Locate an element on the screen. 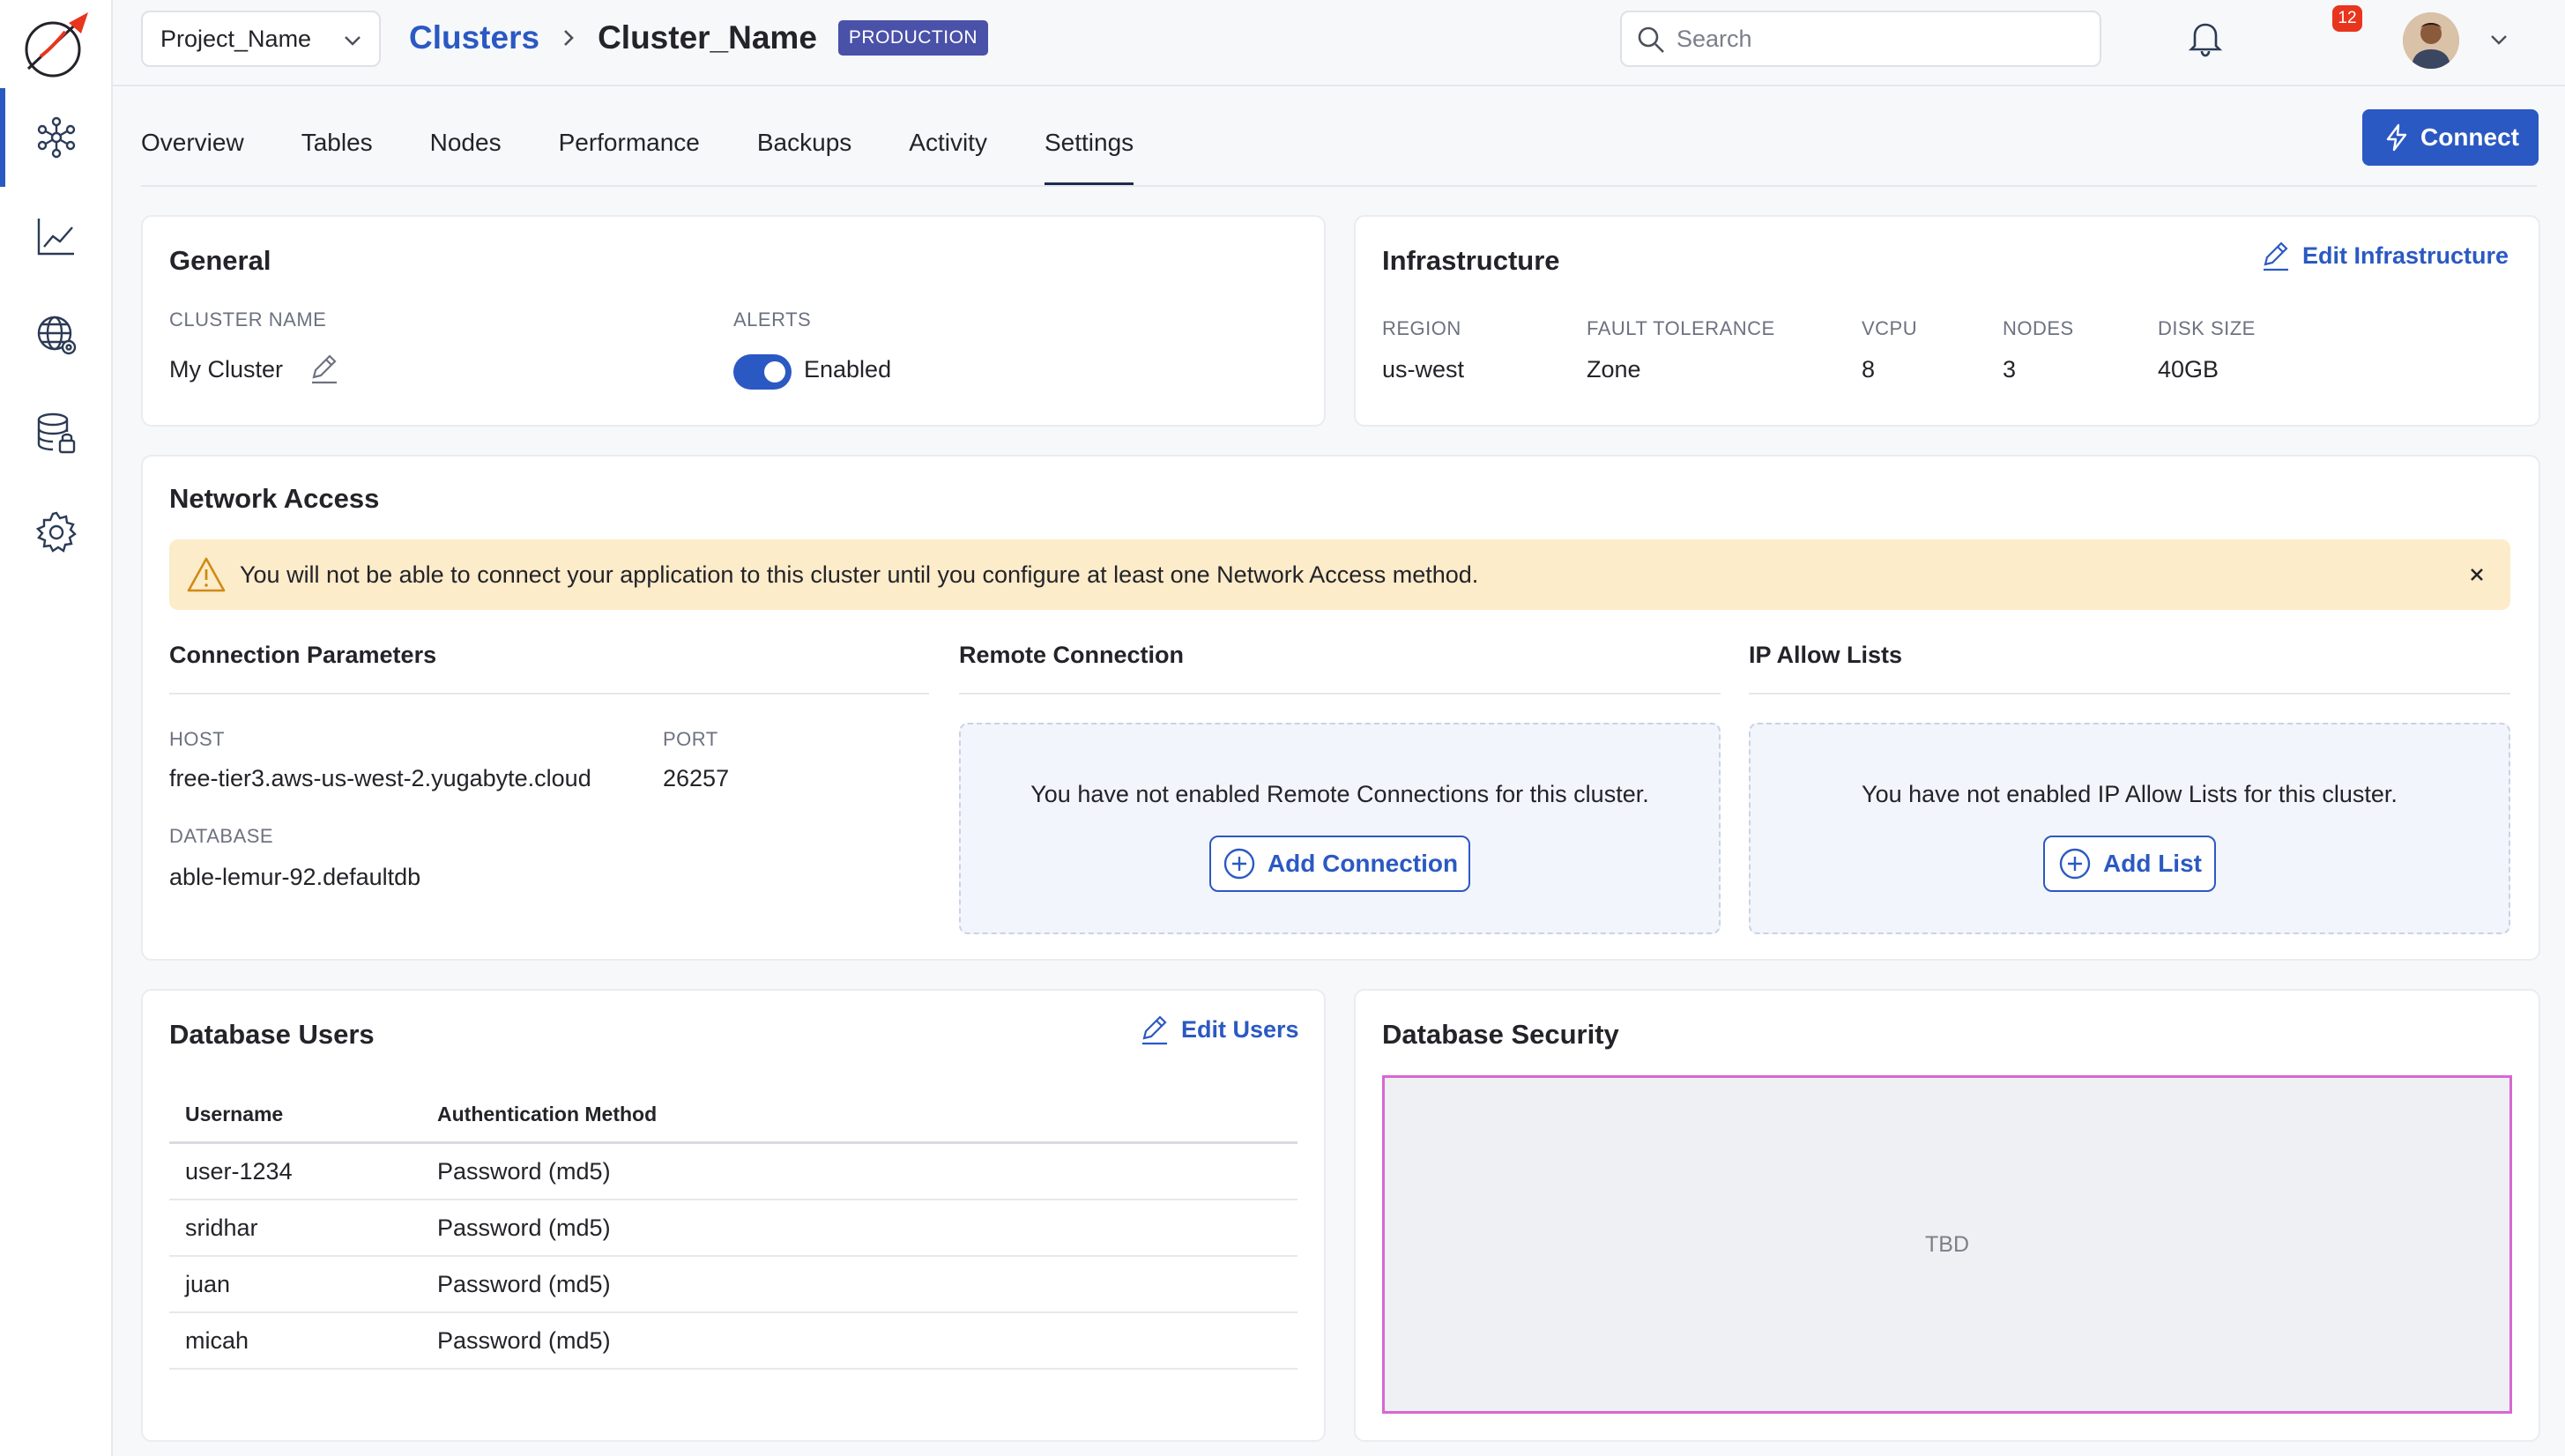  chevron-right-icon is located at coordinates (569, 38).